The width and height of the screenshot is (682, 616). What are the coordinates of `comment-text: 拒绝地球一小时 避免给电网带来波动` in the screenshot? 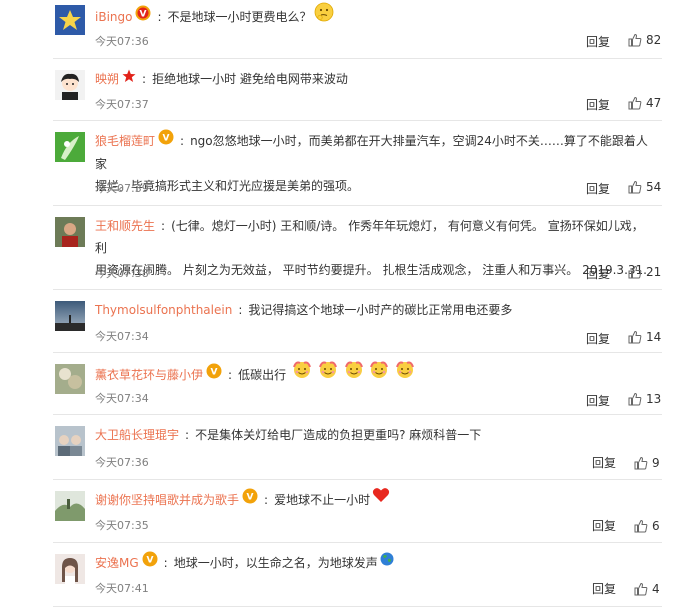 It's located at (250, 79).